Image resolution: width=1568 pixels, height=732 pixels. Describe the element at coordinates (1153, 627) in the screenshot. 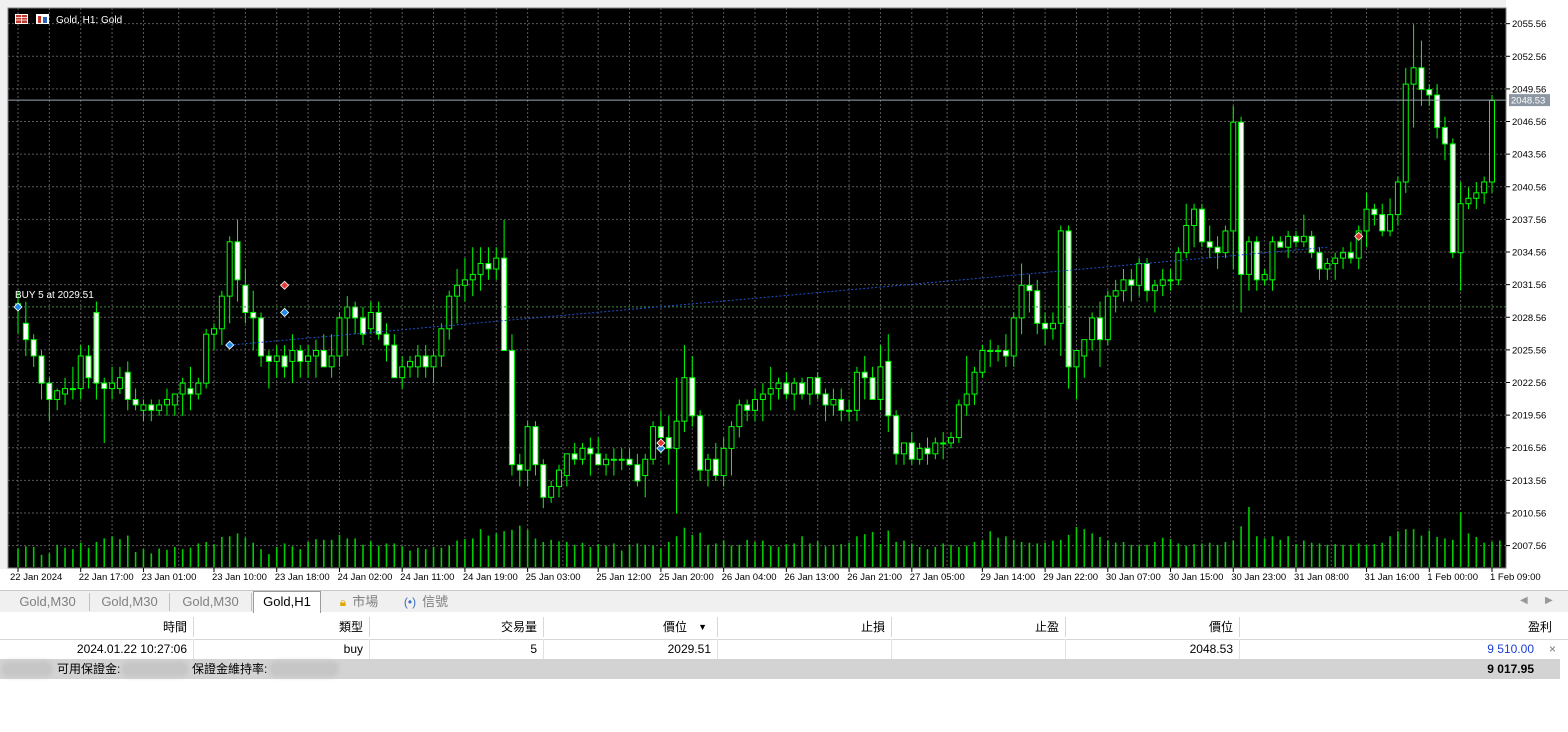

I see `col-price: 價位` at that location.